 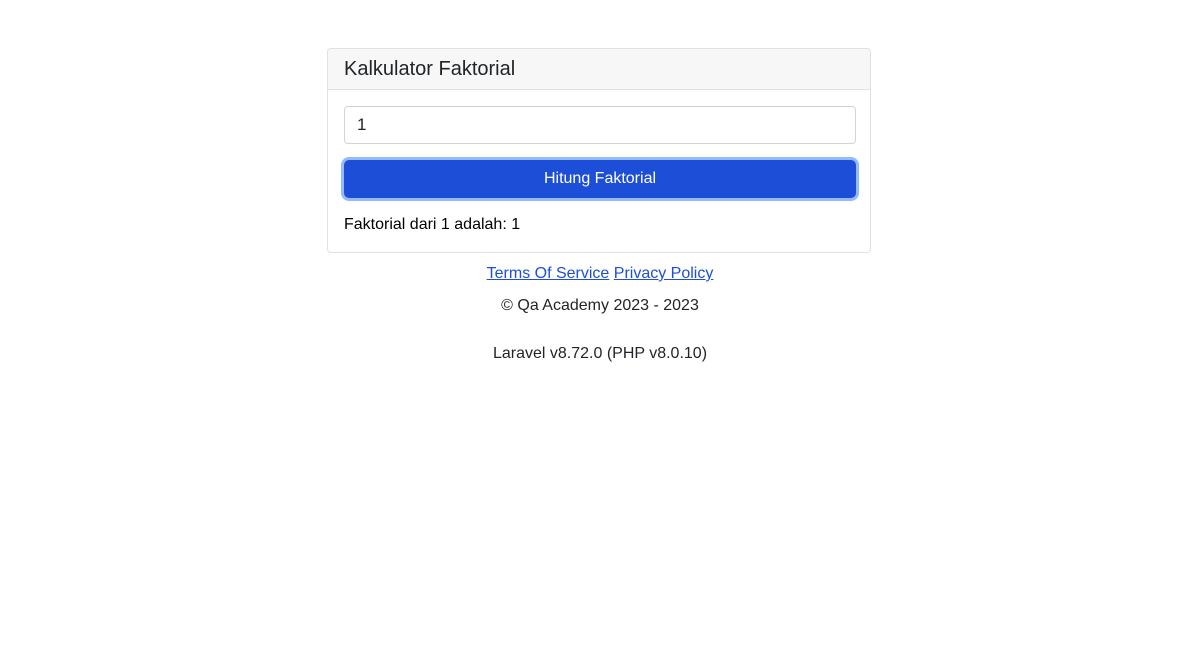 I want to click on calculate-factorial-button: Hitung Faktorial, so click(x=600, y=179).